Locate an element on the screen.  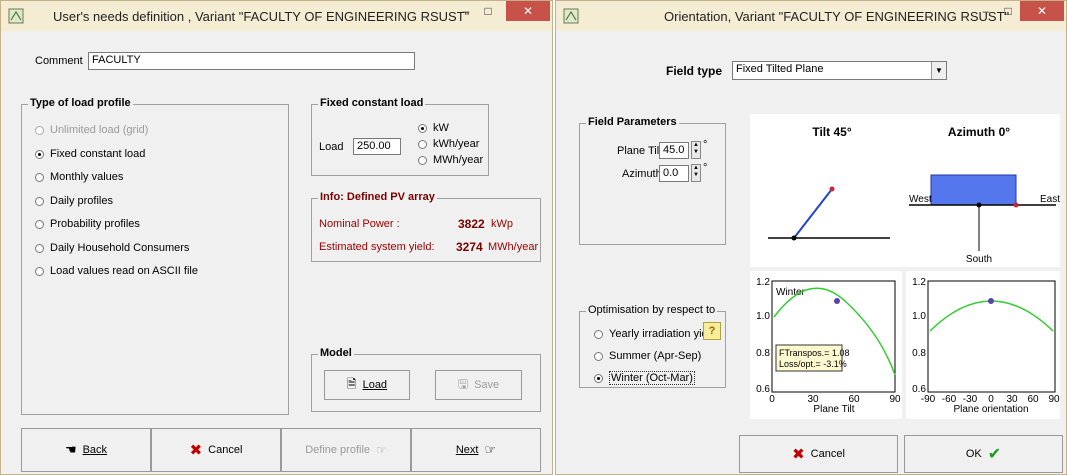
nominal-power-value: 3822 is located at coordinates (471, 224).